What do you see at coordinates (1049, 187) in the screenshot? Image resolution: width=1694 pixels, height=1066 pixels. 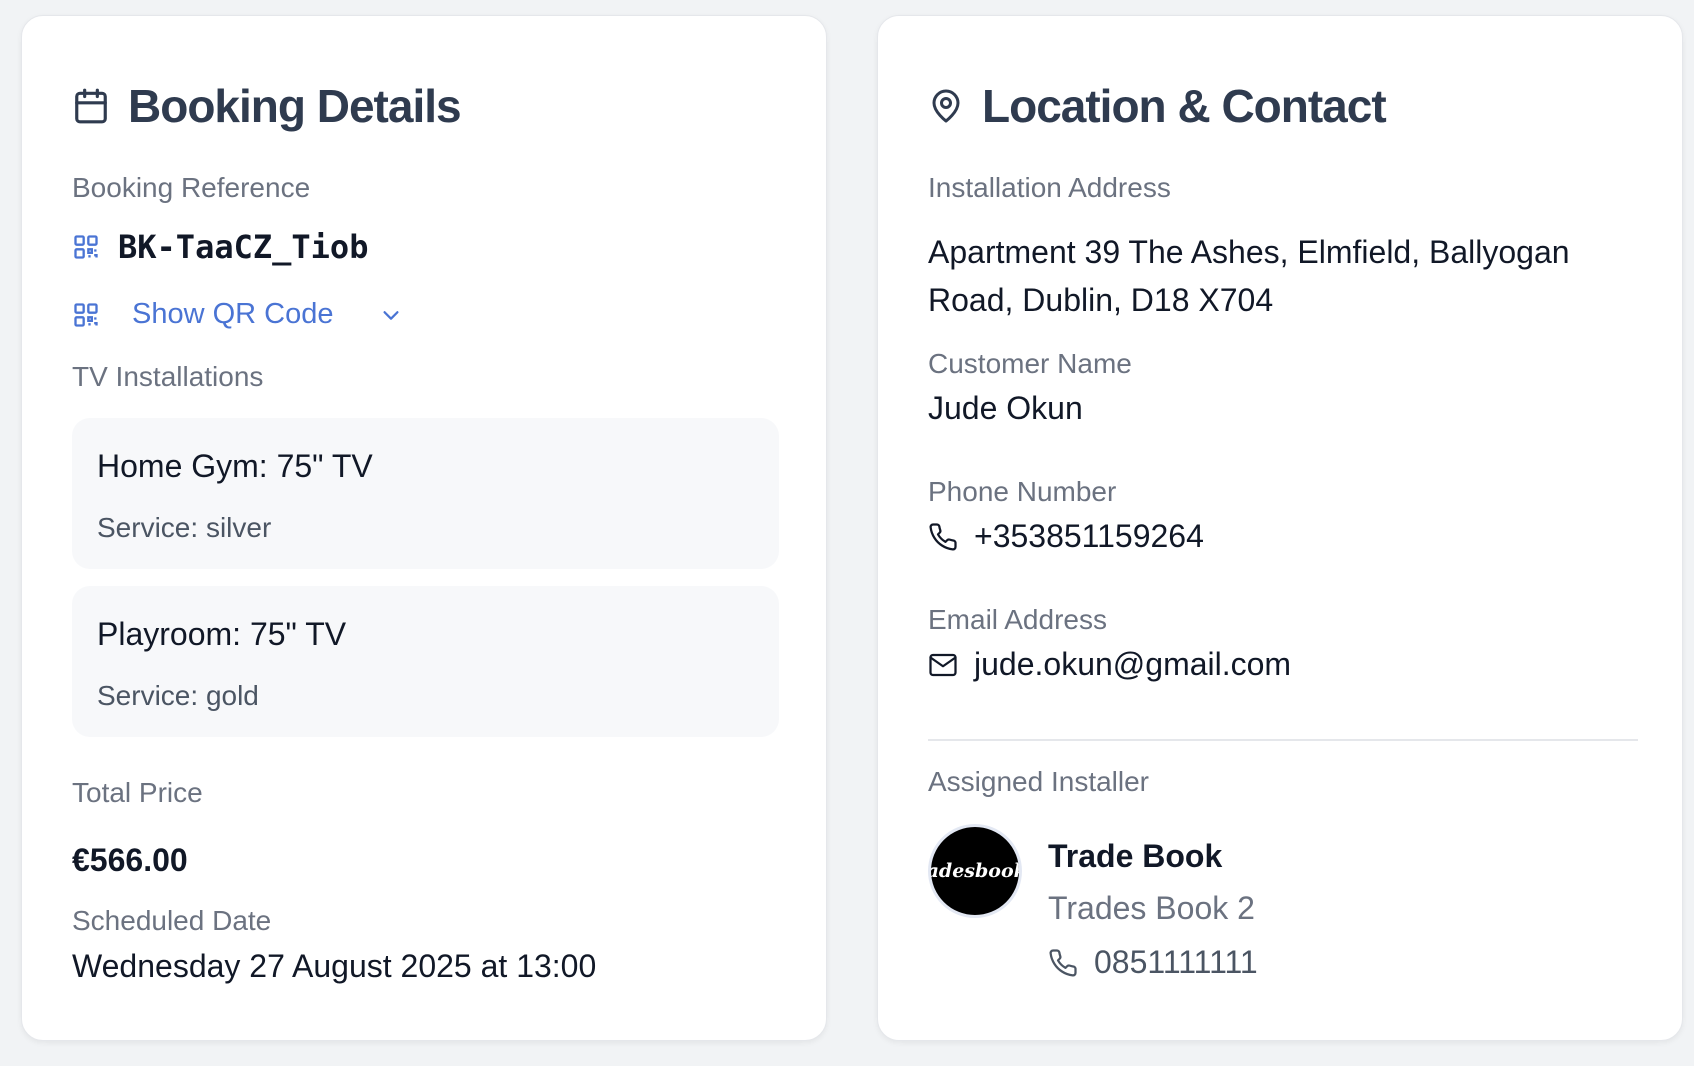 I see `installation-address-label: Installation Address` at bounding box center [1049, 187].